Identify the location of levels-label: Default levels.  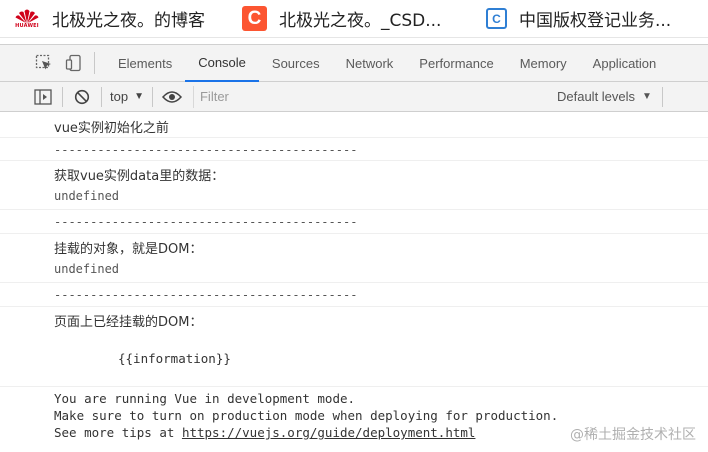
(596, 96).